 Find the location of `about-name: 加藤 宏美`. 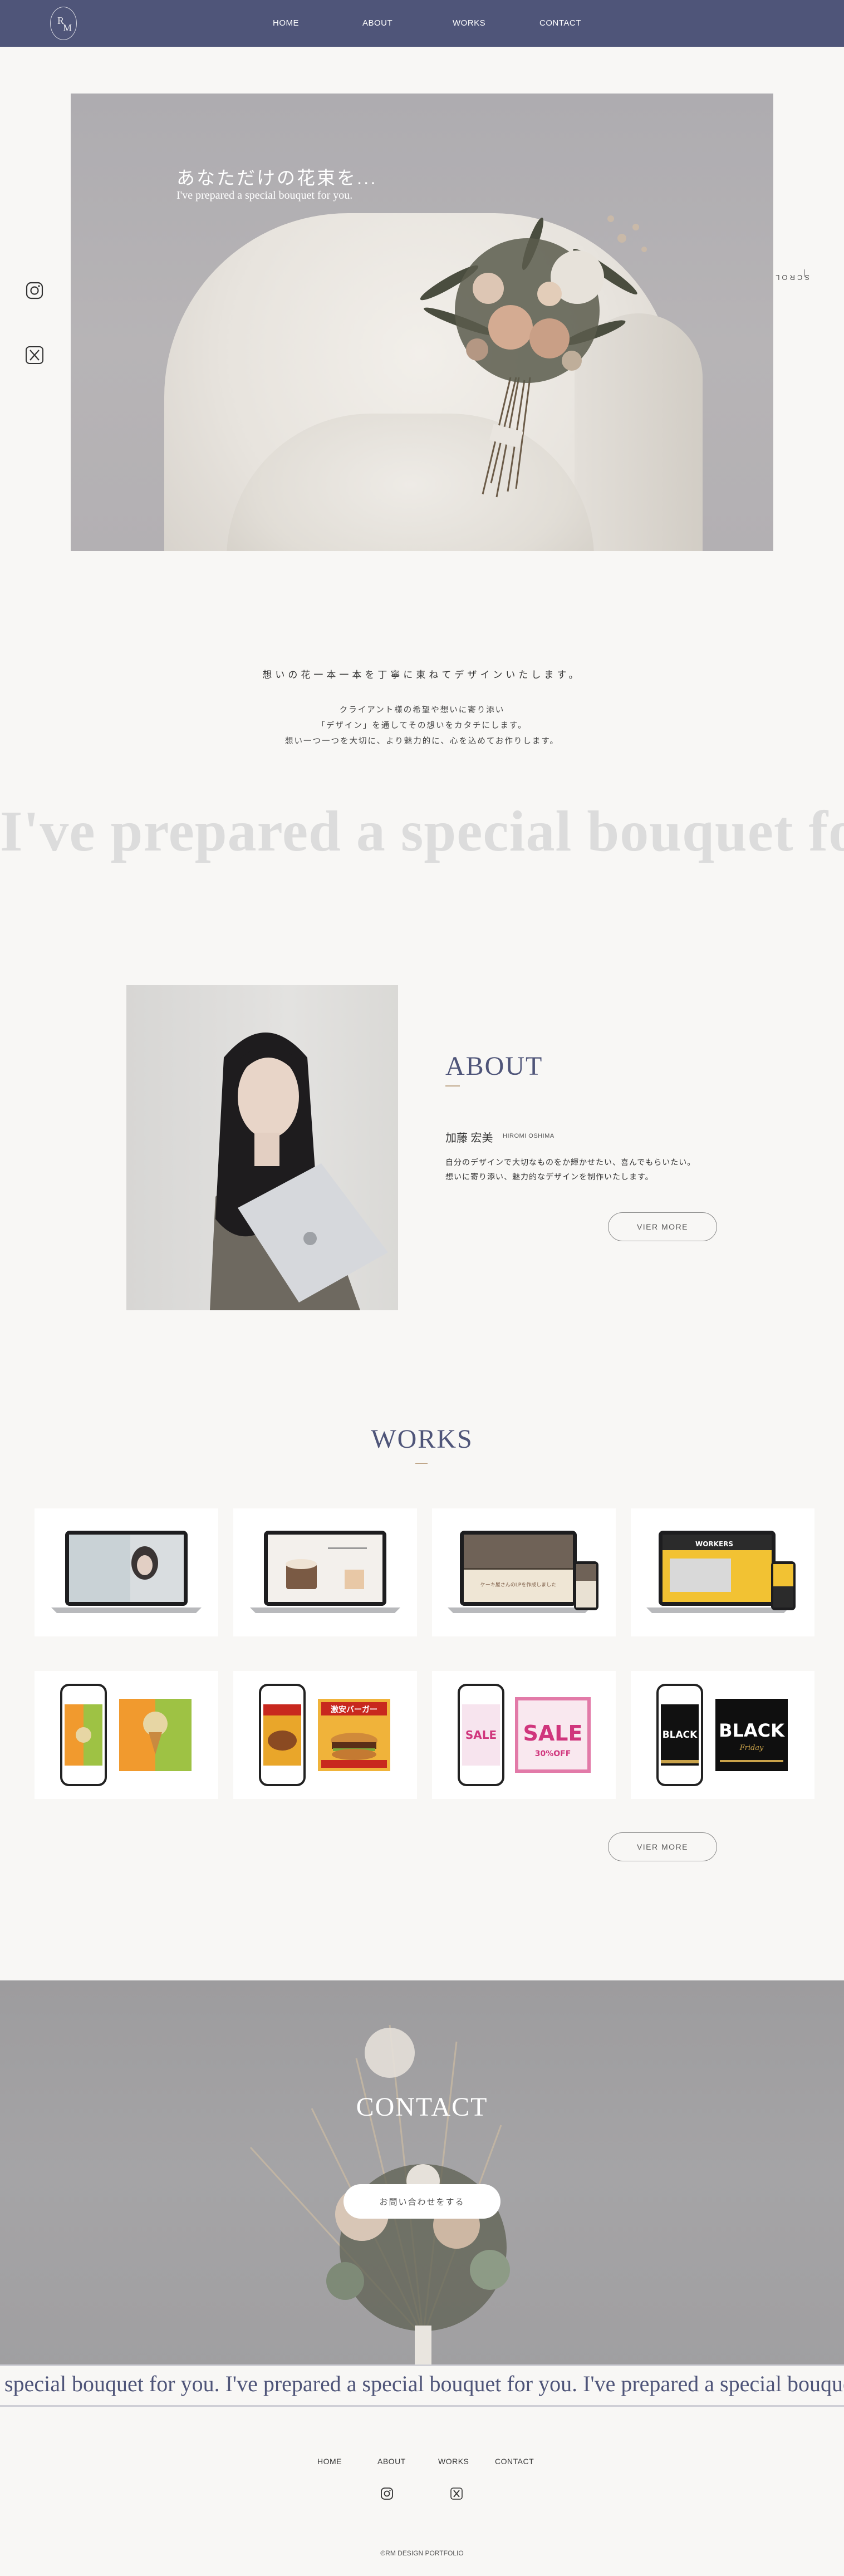

about-name: 加藤 宏美 is located at coordinates (469, 1138).